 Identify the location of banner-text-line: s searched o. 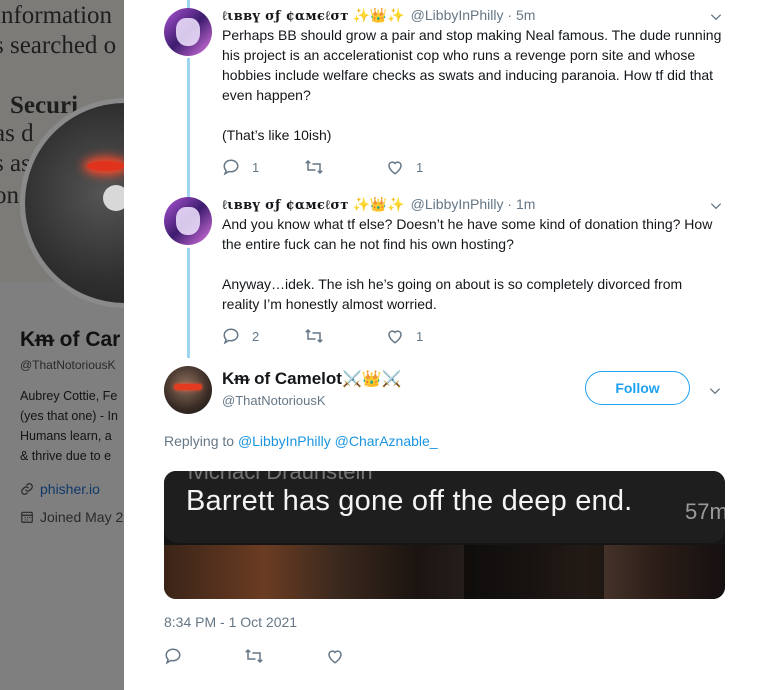
(58, 45).